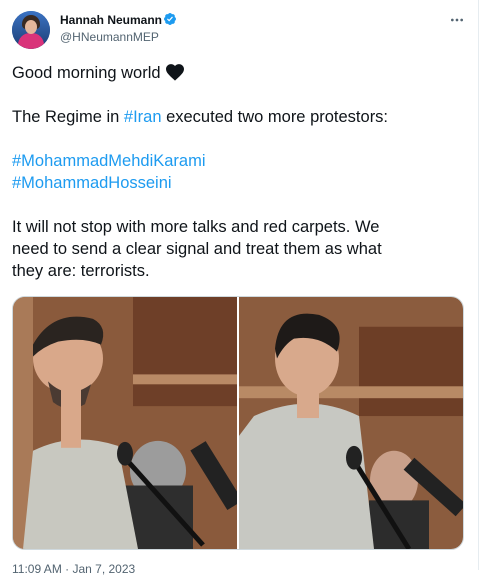  What do you see at coordinates (81, 271) in the screenshot?
I see `tweet-line: they are: terrorists.` at bounding box center [81, 271].